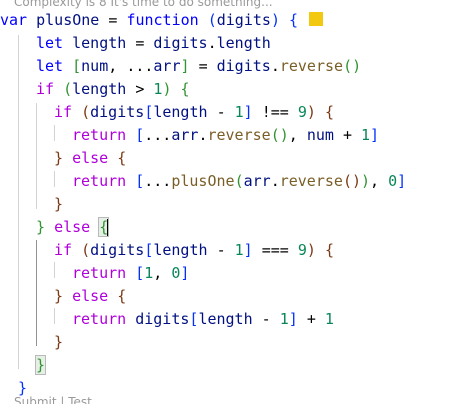  I want to click on code-line-11: if (digits[length - 1] === 9) {, so click(194, 250).